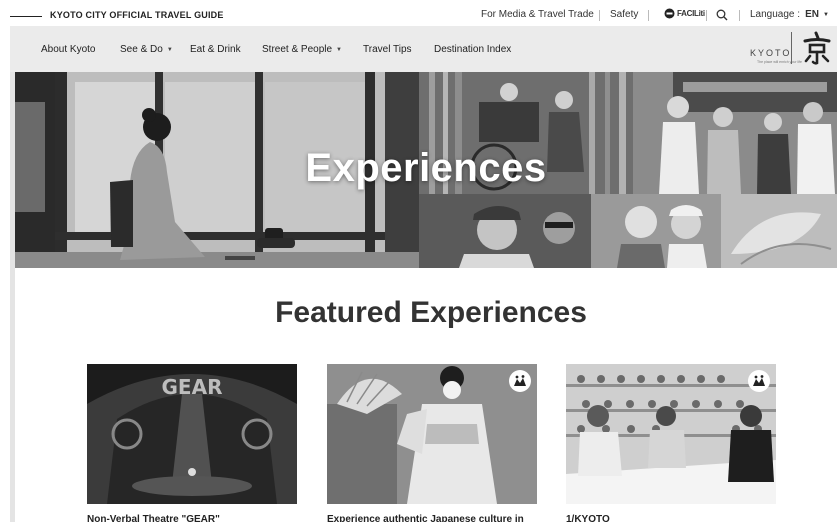 This screenshot has width=837, height=522. I want to click on header-rule, so click(26, 16).